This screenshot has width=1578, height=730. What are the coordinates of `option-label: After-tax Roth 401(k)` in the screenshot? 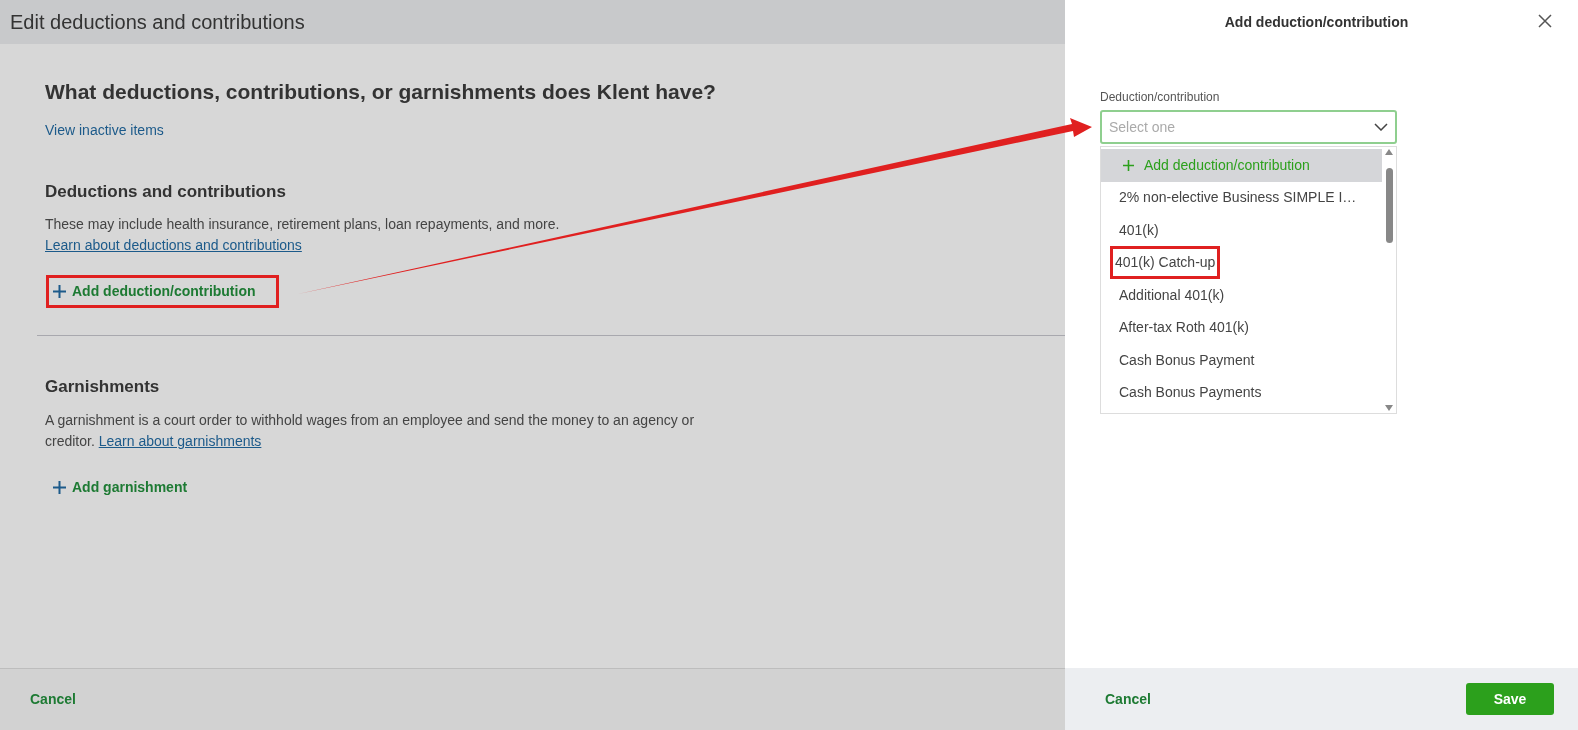 It's located at (1184, 328).